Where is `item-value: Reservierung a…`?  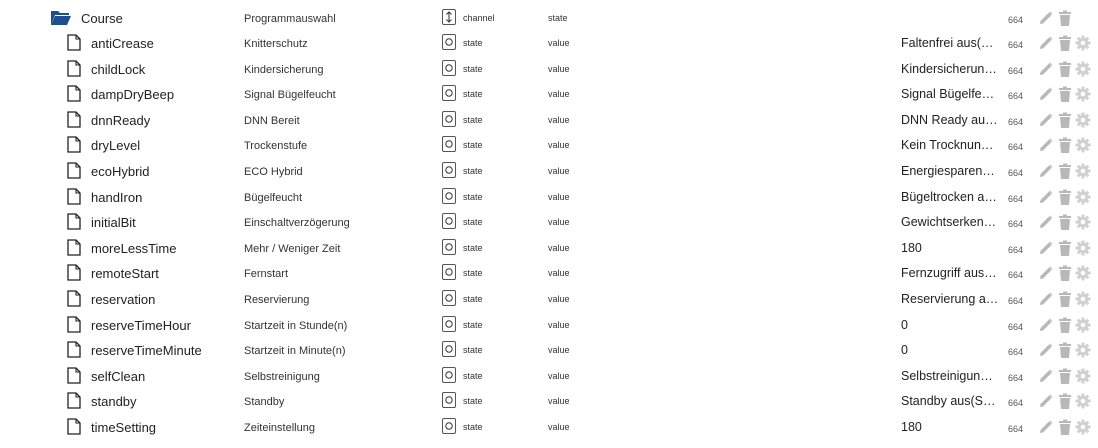 item-value: Reservierung a… is located at coordinates (951, 299).